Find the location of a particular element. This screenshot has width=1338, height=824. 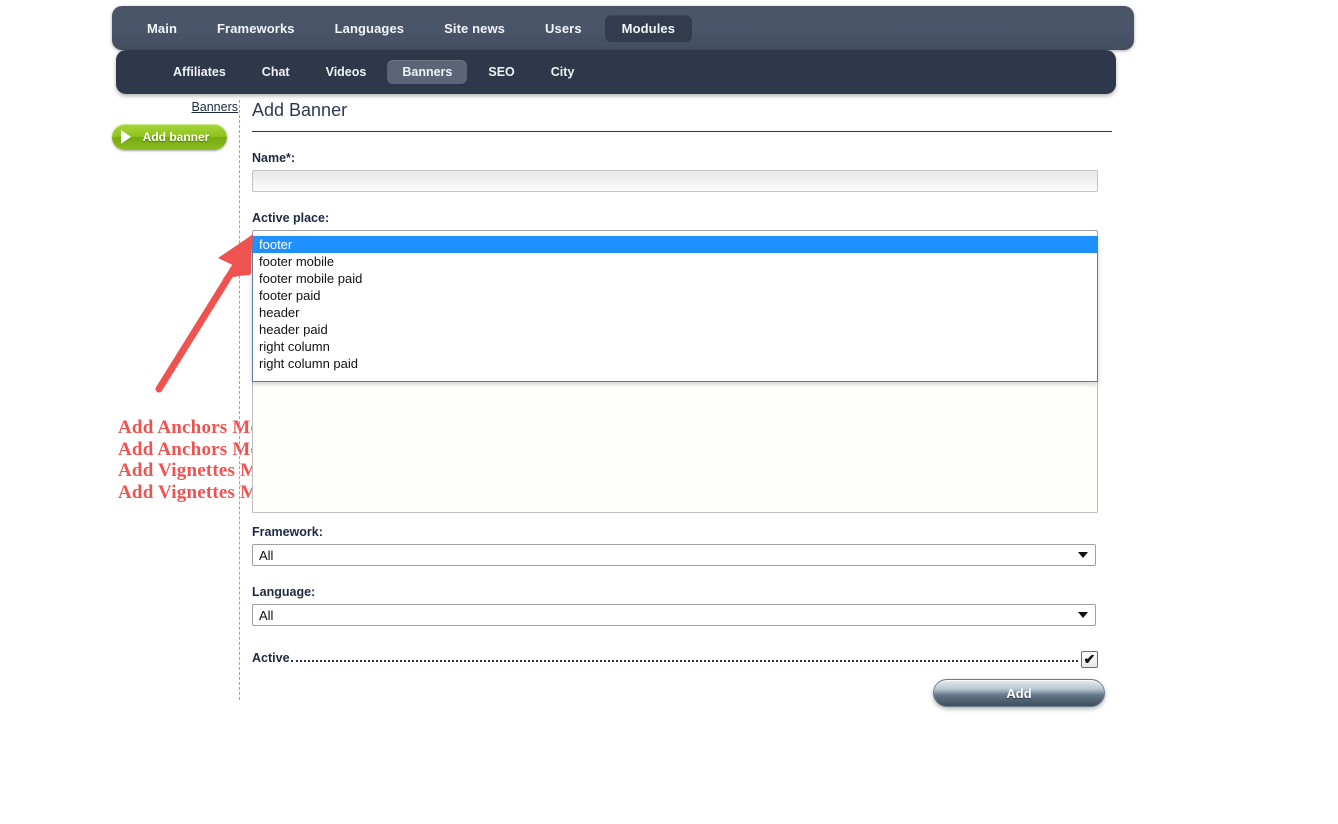

banner-content-textarea is located at coordinates (675, 445).